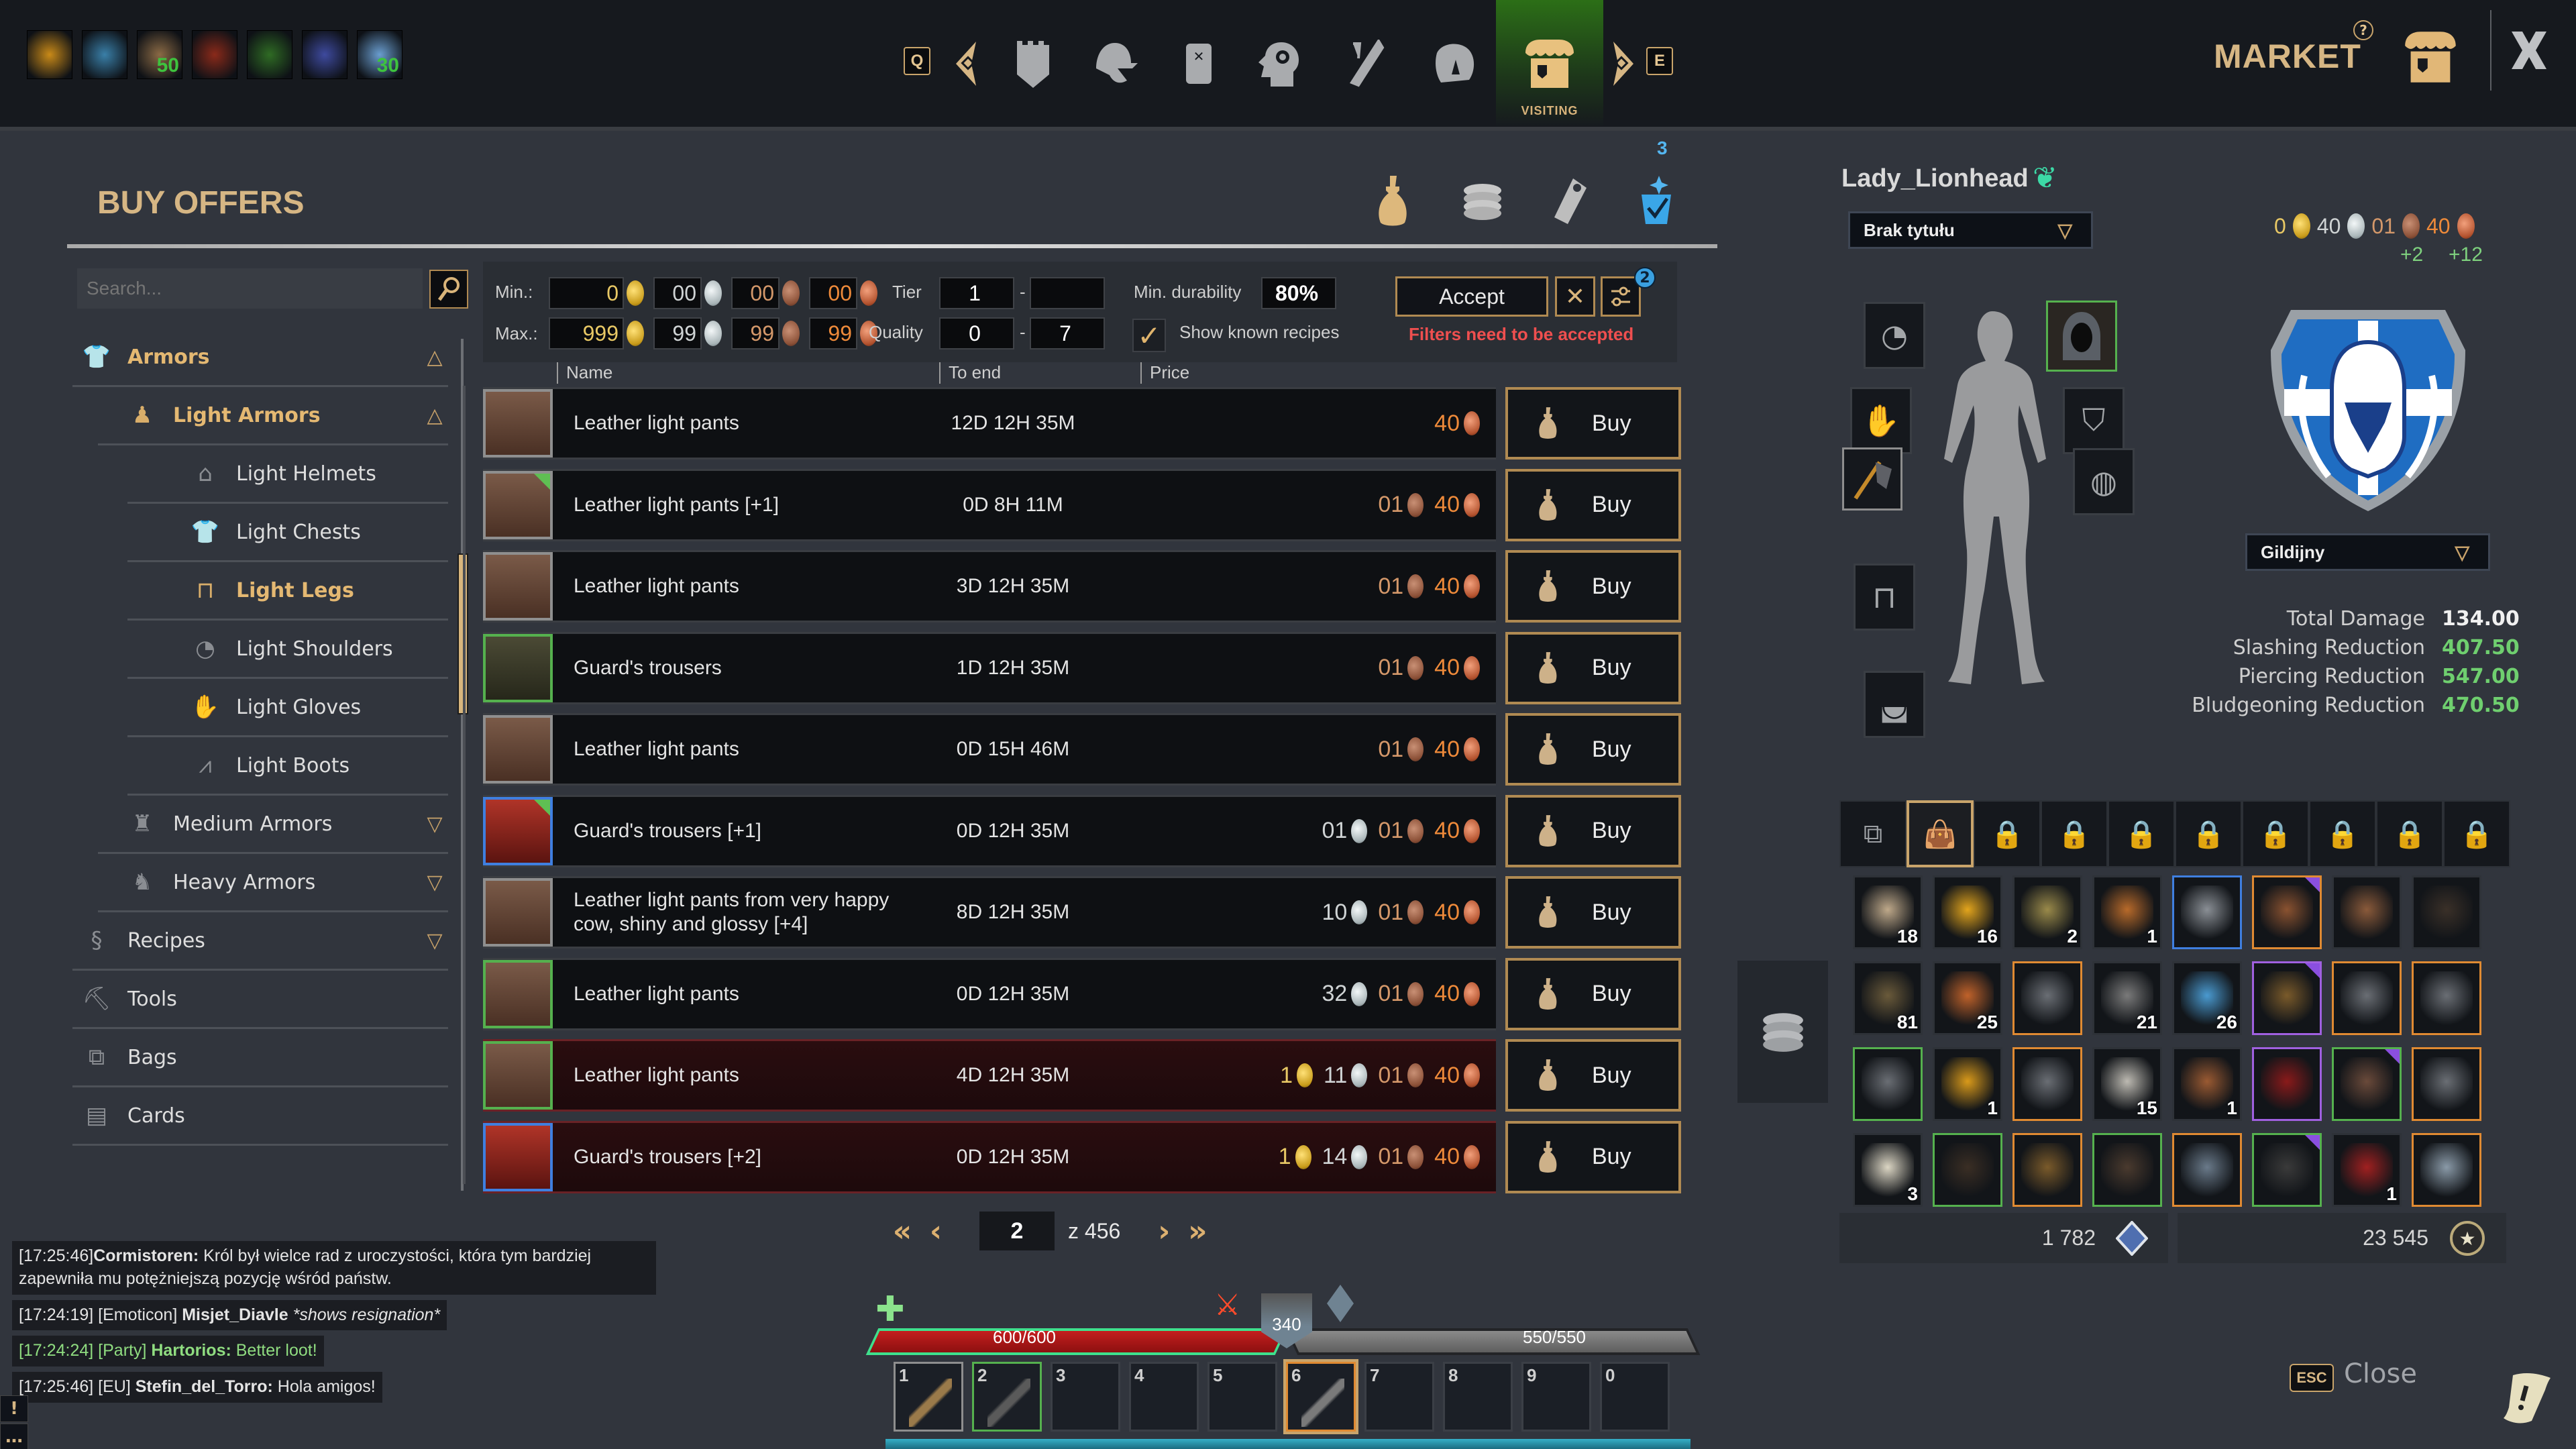  What do you see at coordinates (1456, 64) in the screenshot?
I see `world-map-icon` at bounding box center [1456, 64].